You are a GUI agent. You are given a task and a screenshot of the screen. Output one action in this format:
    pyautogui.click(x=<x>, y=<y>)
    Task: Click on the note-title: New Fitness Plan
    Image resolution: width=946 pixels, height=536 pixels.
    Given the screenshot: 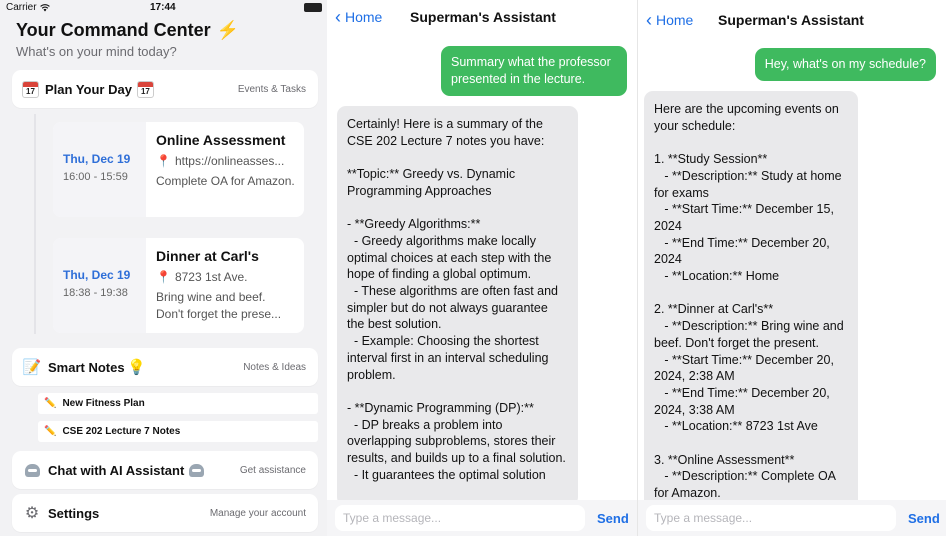 What is the action you would take?
    pyautogui.click(x=103, y=403)
    